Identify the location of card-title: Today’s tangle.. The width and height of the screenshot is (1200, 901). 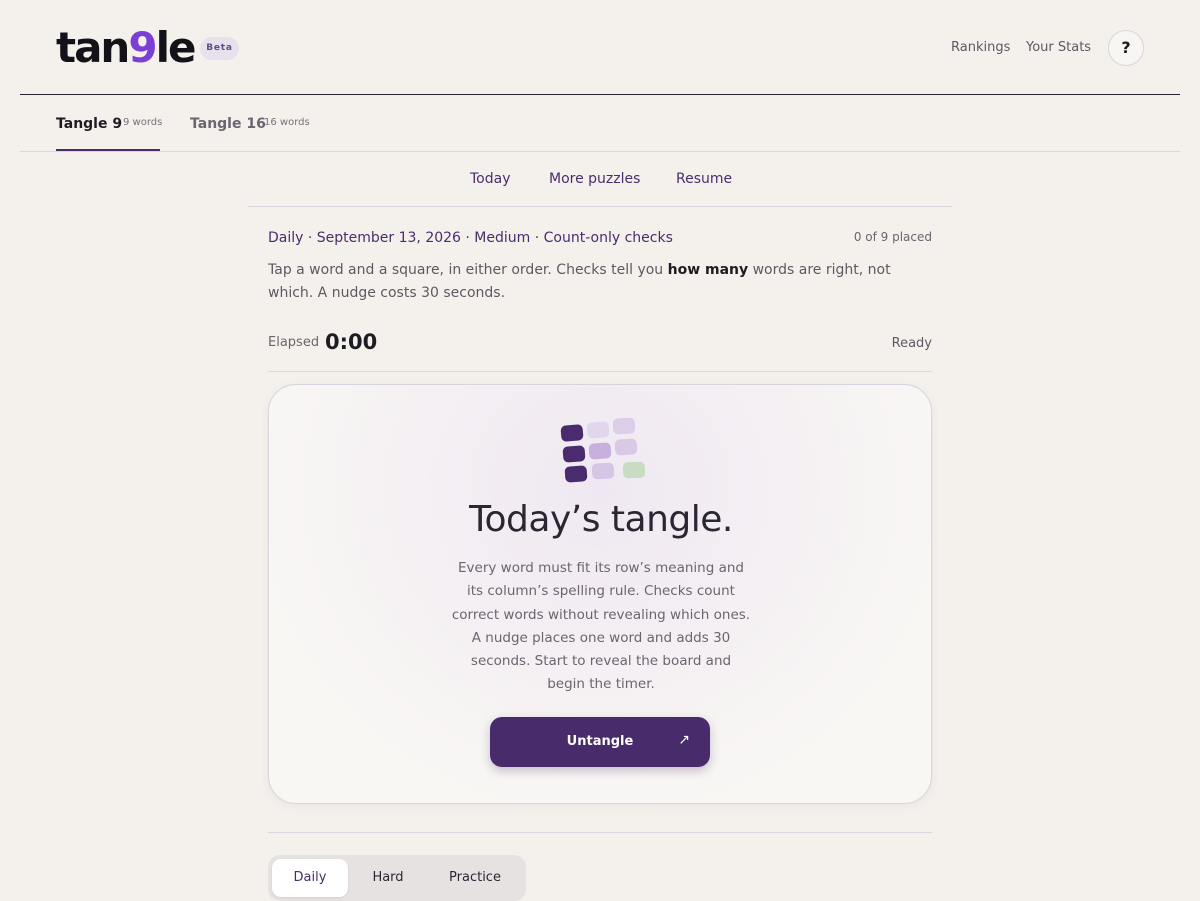
(601, 519).